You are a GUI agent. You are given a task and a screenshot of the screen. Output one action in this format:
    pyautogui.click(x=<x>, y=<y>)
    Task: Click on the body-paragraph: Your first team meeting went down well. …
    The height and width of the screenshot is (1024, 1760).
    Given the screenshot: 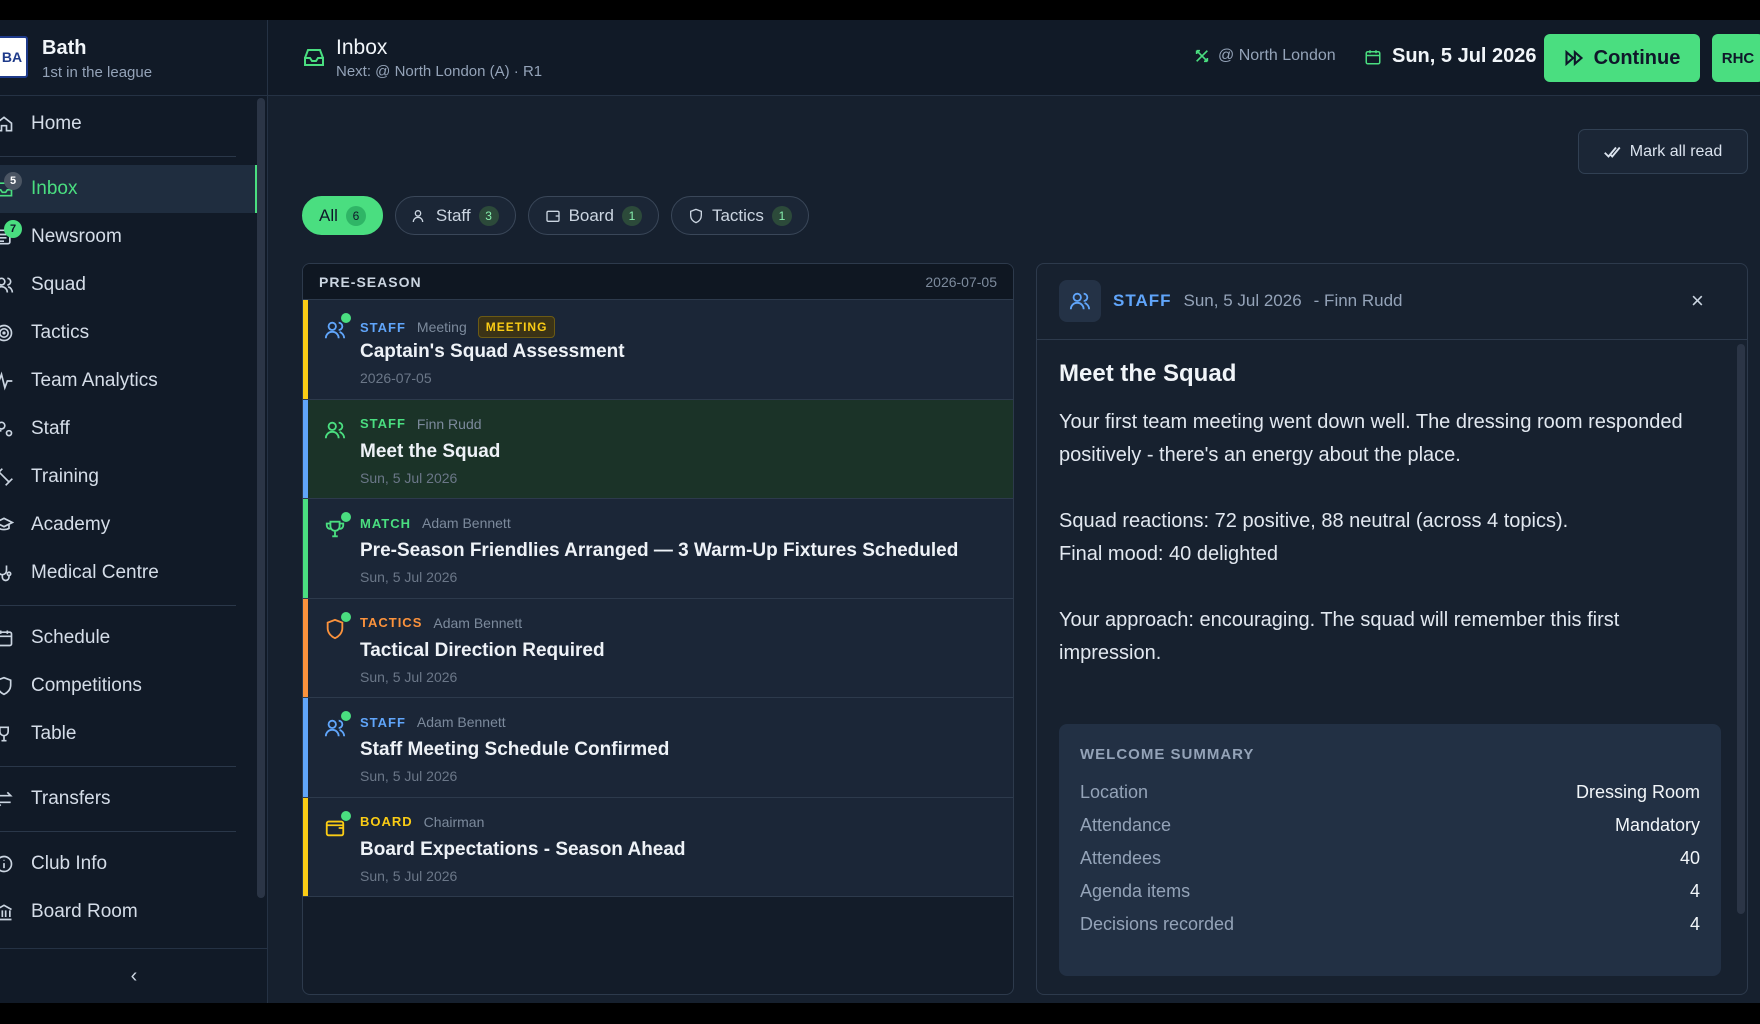 What is the action you would take?
    pyautogui.click(x=1371, y=438)
    